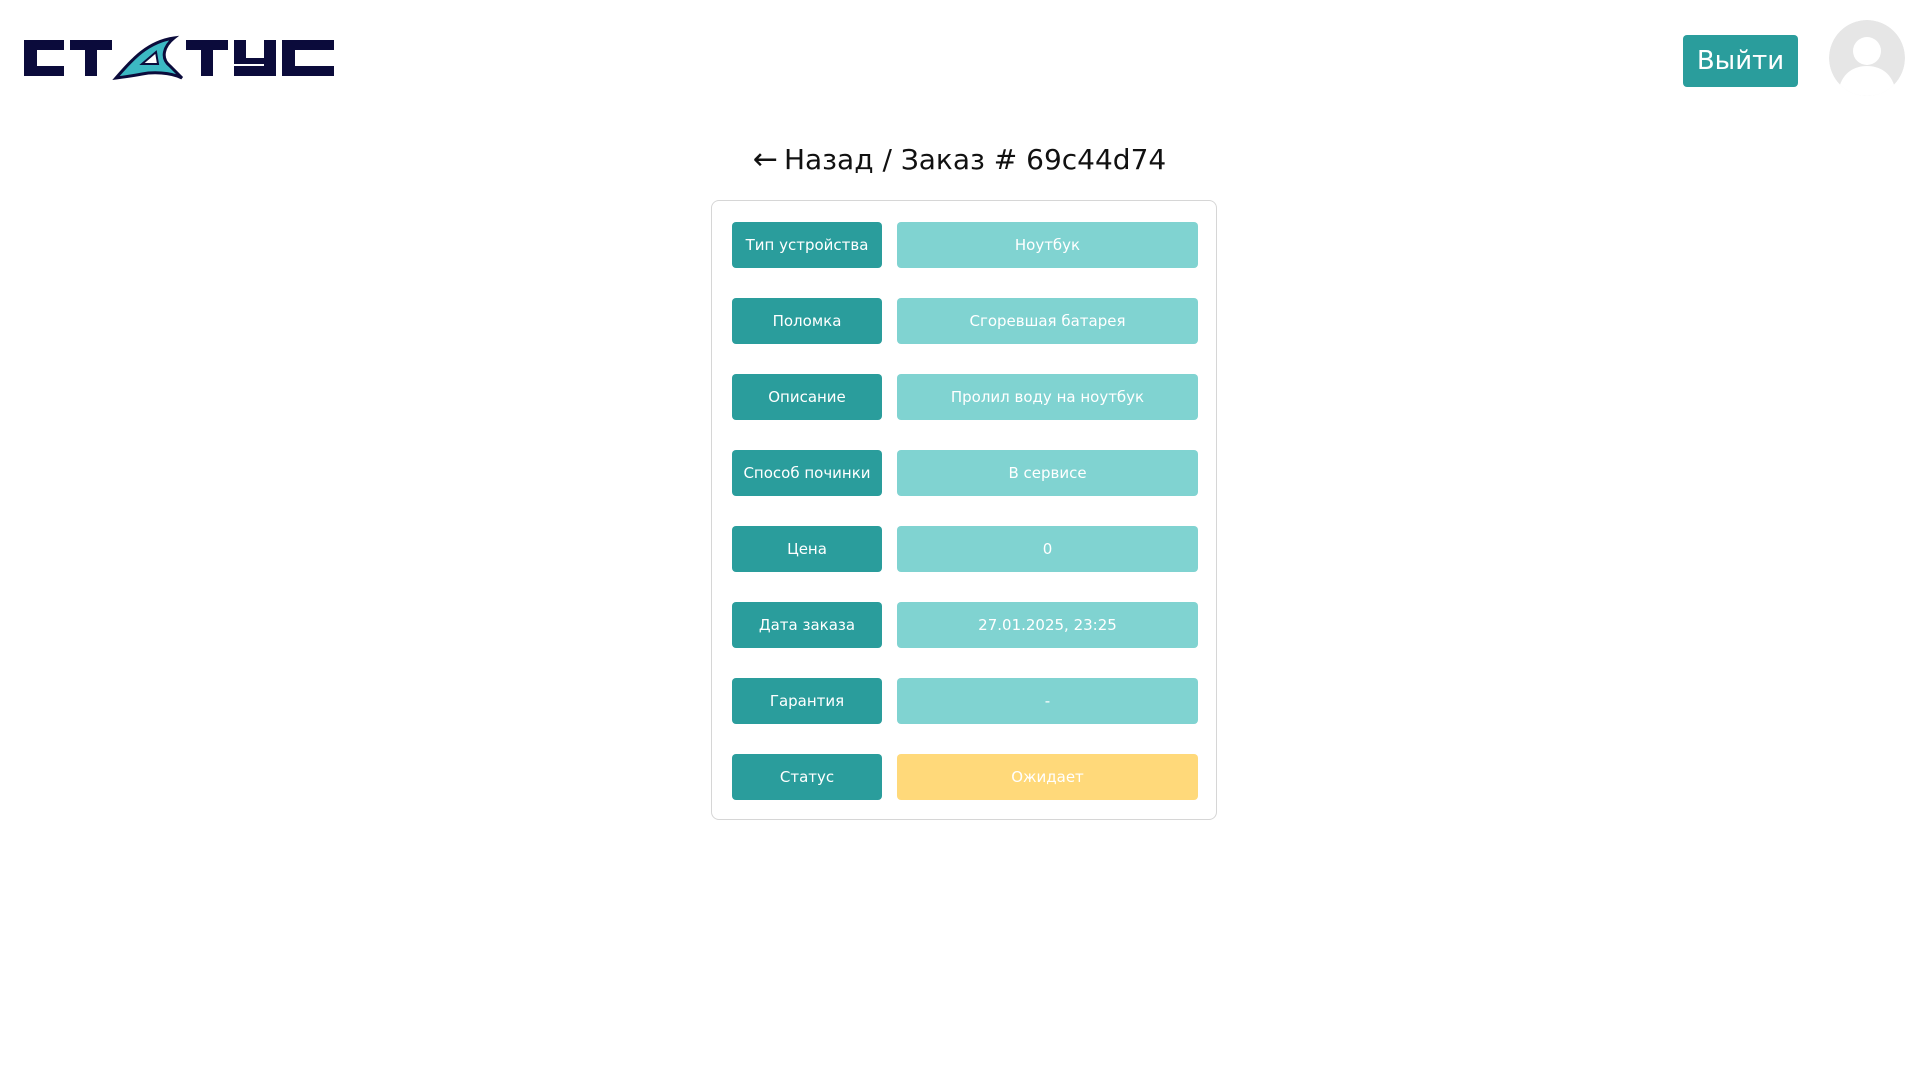  What do you see at coordinates (1867, 58) in the screenshot?
I see `user-avatar-icon` at bounding box center [1867, 58].